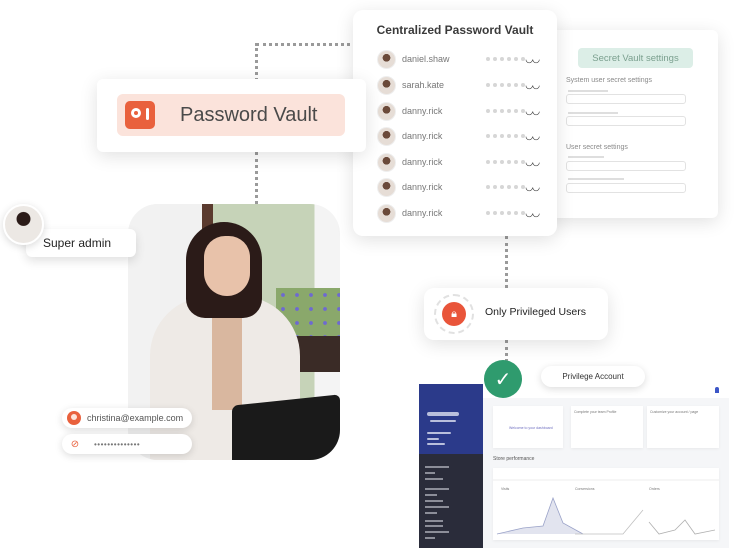 The image size is (750, 548). Describe the element at coordinates (597, 147) in the screenshot. I see `user-section-label: User secret settings` at that location.